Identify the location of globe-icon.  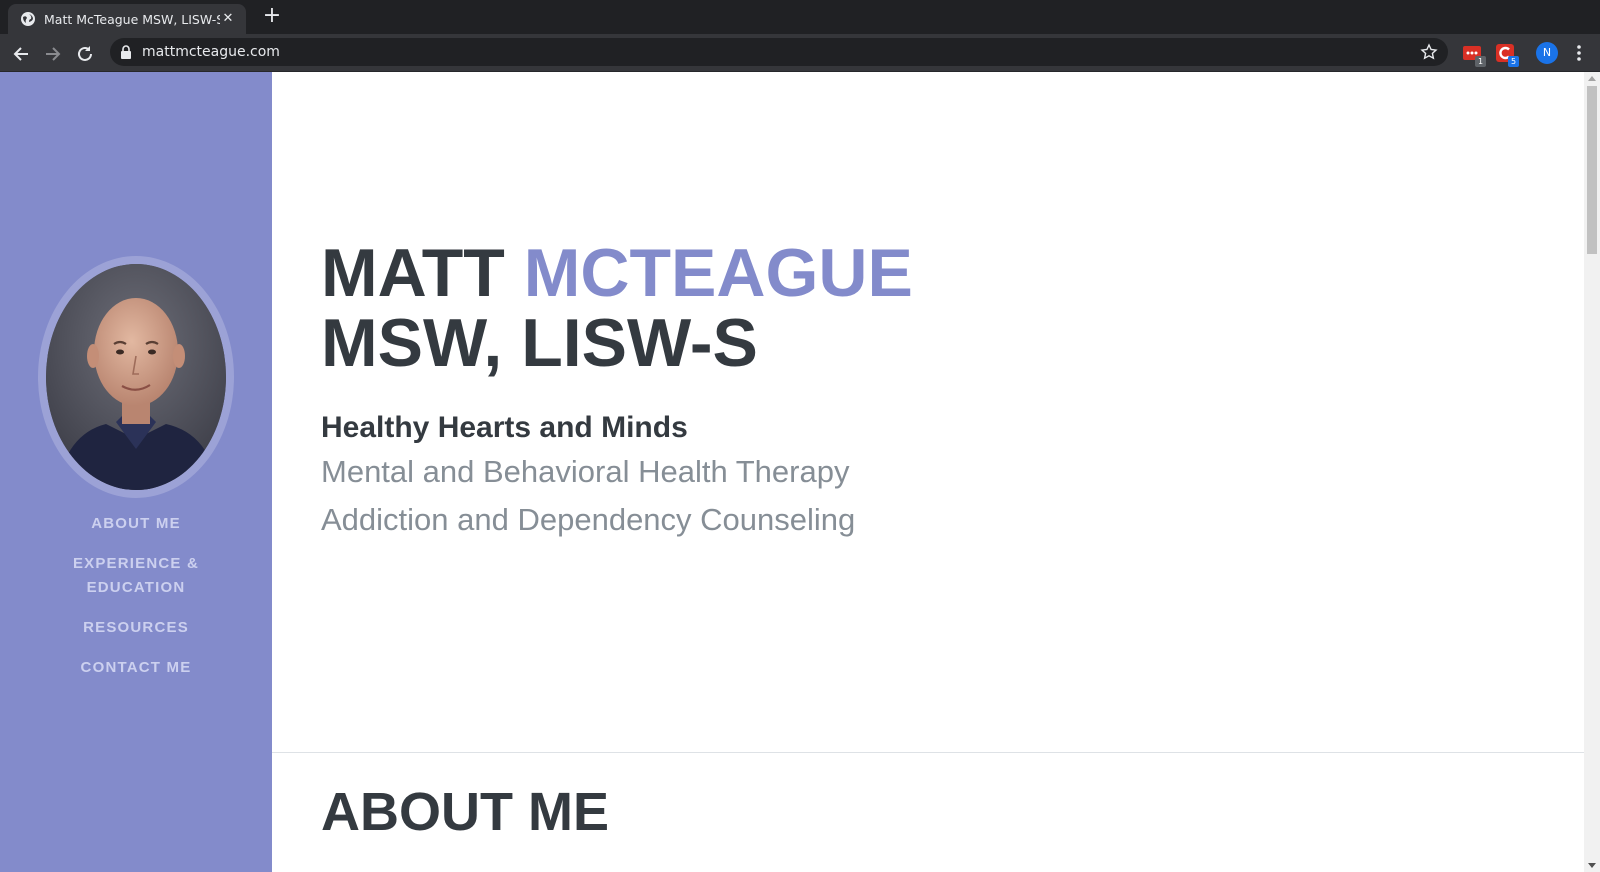
(28, 19).